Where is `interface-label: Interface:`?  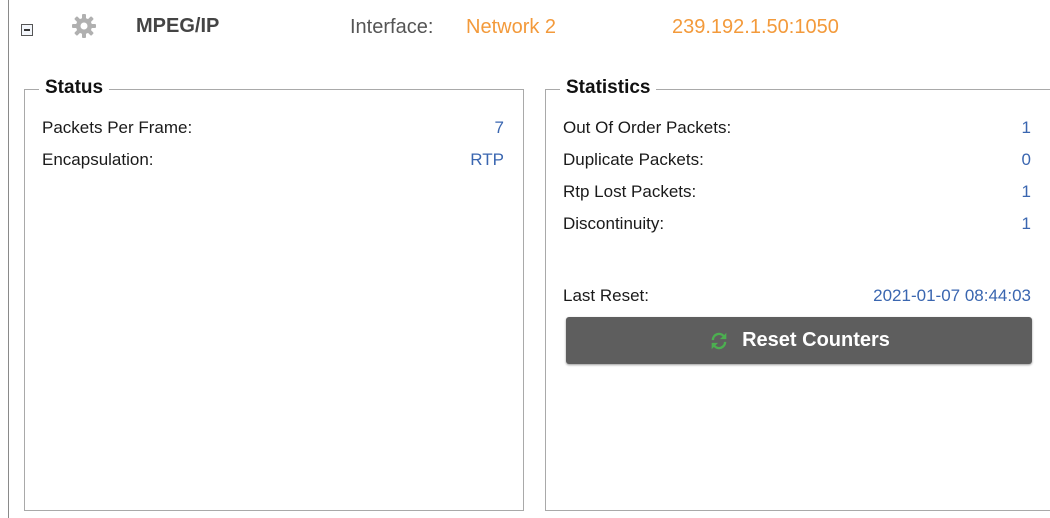
interface-label: Interface: is located at coordinates (392, 27).